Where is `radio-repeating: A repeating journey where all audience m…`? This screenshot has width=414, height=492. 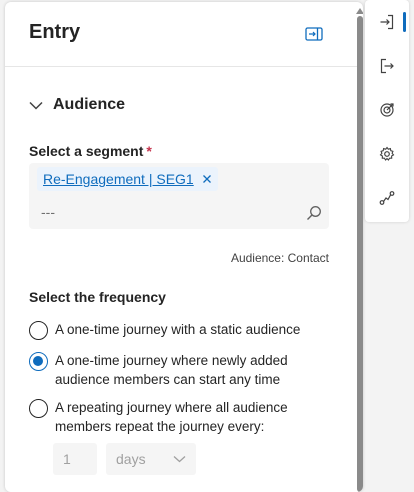
radio-repeating: A repeating journey where all audience m… is located at coordinates (176, 417).